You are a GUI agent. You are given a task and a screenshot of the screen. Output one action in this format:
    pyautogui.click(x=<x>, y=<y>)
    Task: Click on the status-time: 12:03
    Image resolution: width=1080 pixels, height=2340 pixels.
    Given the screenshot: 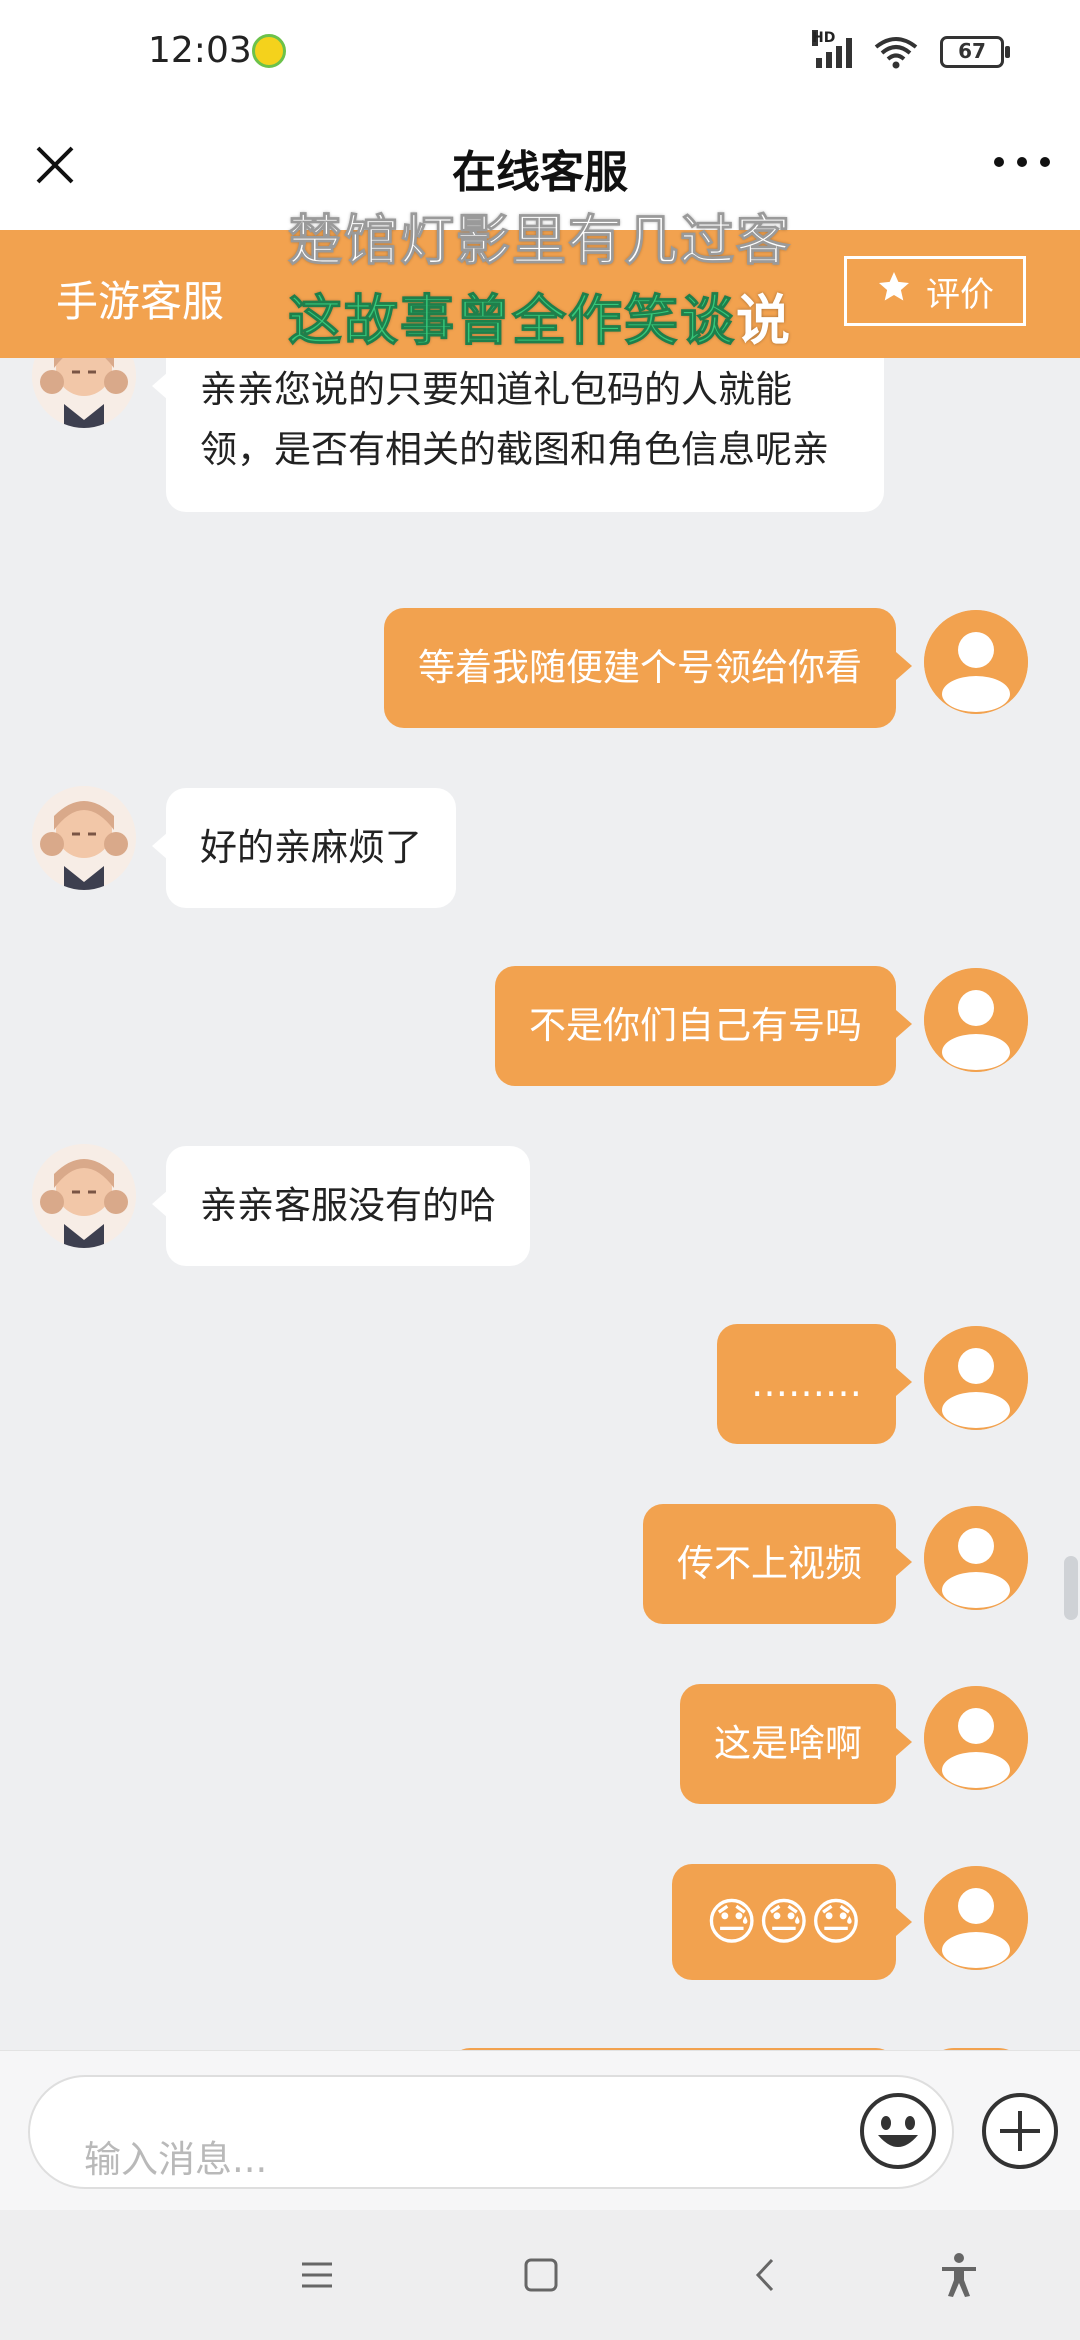 What is the action you would take?
    pyautogui.click(x=200, y=50)
    